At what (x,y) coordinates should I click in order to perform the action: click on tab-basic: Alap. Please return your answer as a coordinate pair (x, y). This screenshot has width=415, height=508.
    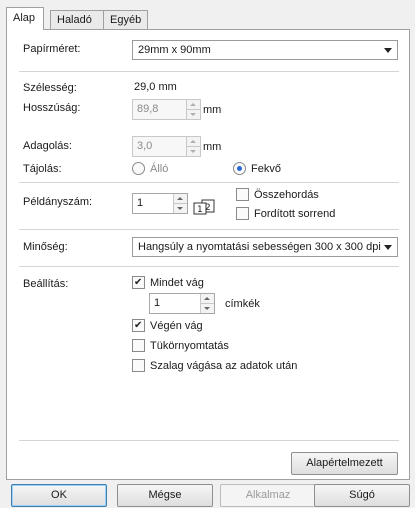
    Looking at the image, I should click on (25, 18).